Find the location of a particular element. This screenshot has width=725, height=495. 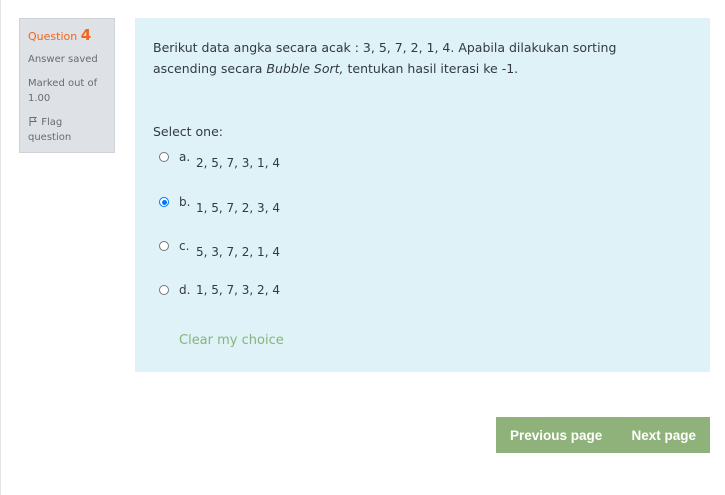

next-page-button: Next page is located at coordinates (663, 435).